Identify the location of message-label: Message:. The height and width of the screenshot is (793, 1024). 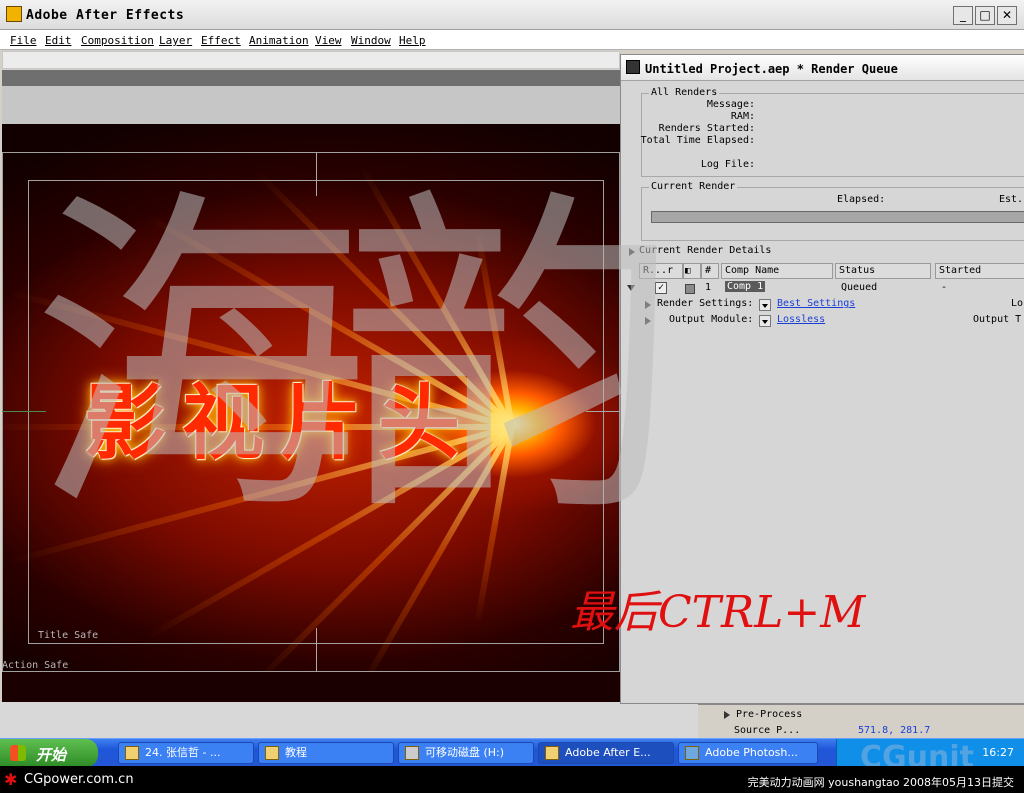
(730, 104).